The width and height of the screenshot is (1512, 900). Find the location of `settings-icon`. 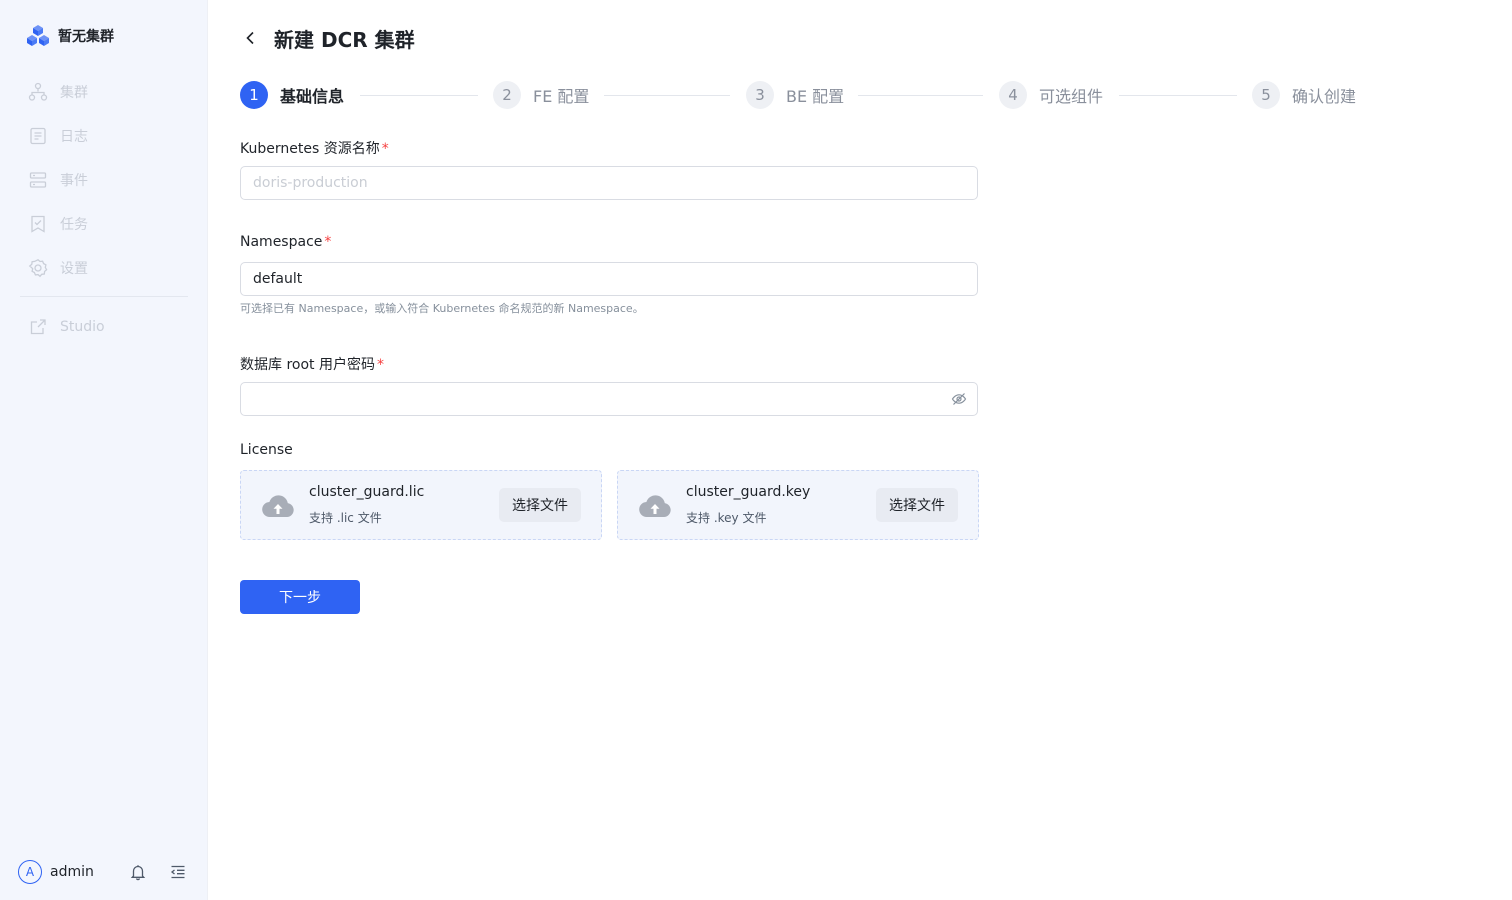

settings-icon is located at coordinates (38, 268).